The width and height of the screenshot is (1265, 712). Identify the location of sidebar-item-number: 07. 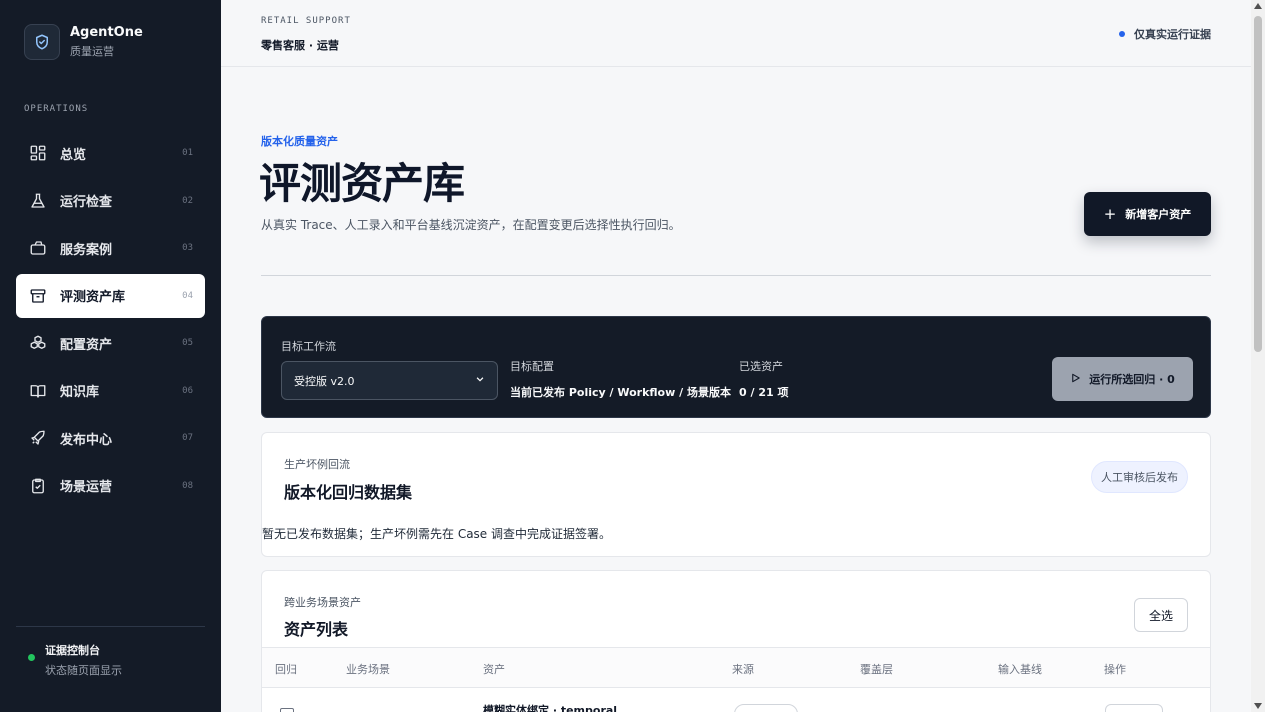
(187, 438).